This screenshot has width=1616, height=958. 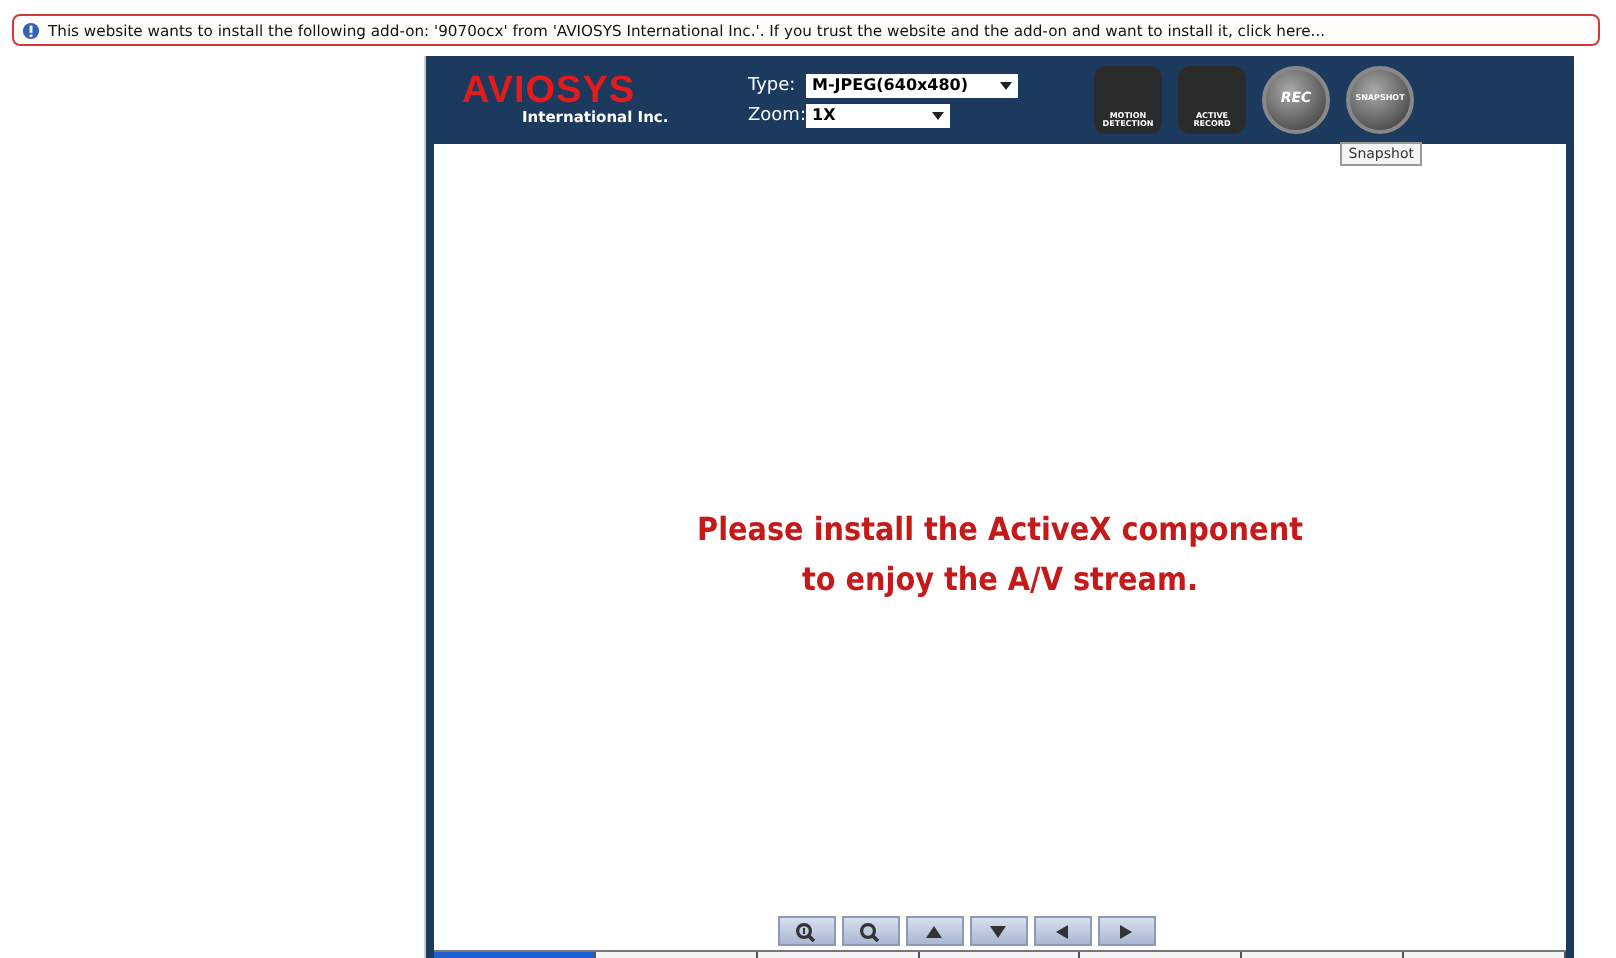 What do you see at coordinates (878, 115) in the screenshot?
I see `zoom-dropdown: 1X` at bounding box center [878, 115].